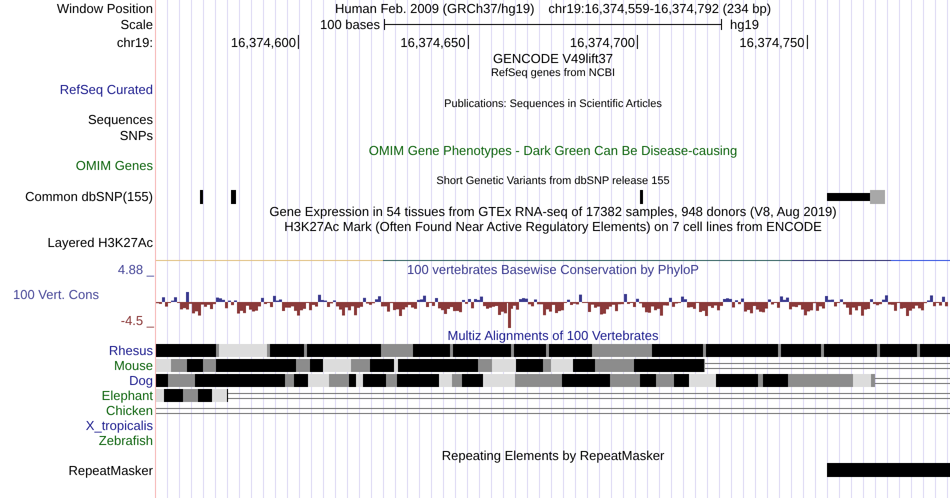 The height and width of the screenshot is (498, 950). I want to click on repeat-block, so click(888, 469).